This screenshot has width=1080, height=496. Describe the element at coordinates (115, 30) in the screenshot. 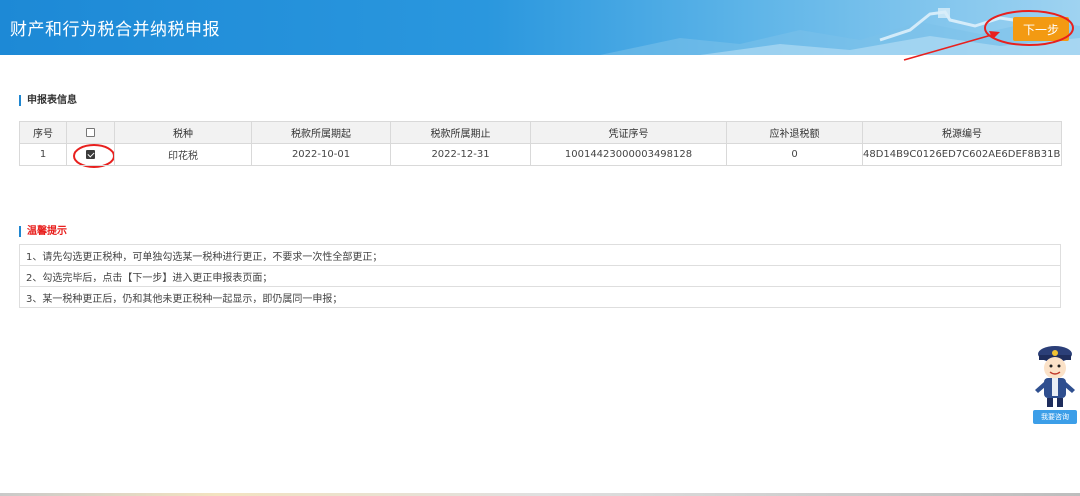

I see `page-title: 财产和行为税合并纳税申报` at that location.